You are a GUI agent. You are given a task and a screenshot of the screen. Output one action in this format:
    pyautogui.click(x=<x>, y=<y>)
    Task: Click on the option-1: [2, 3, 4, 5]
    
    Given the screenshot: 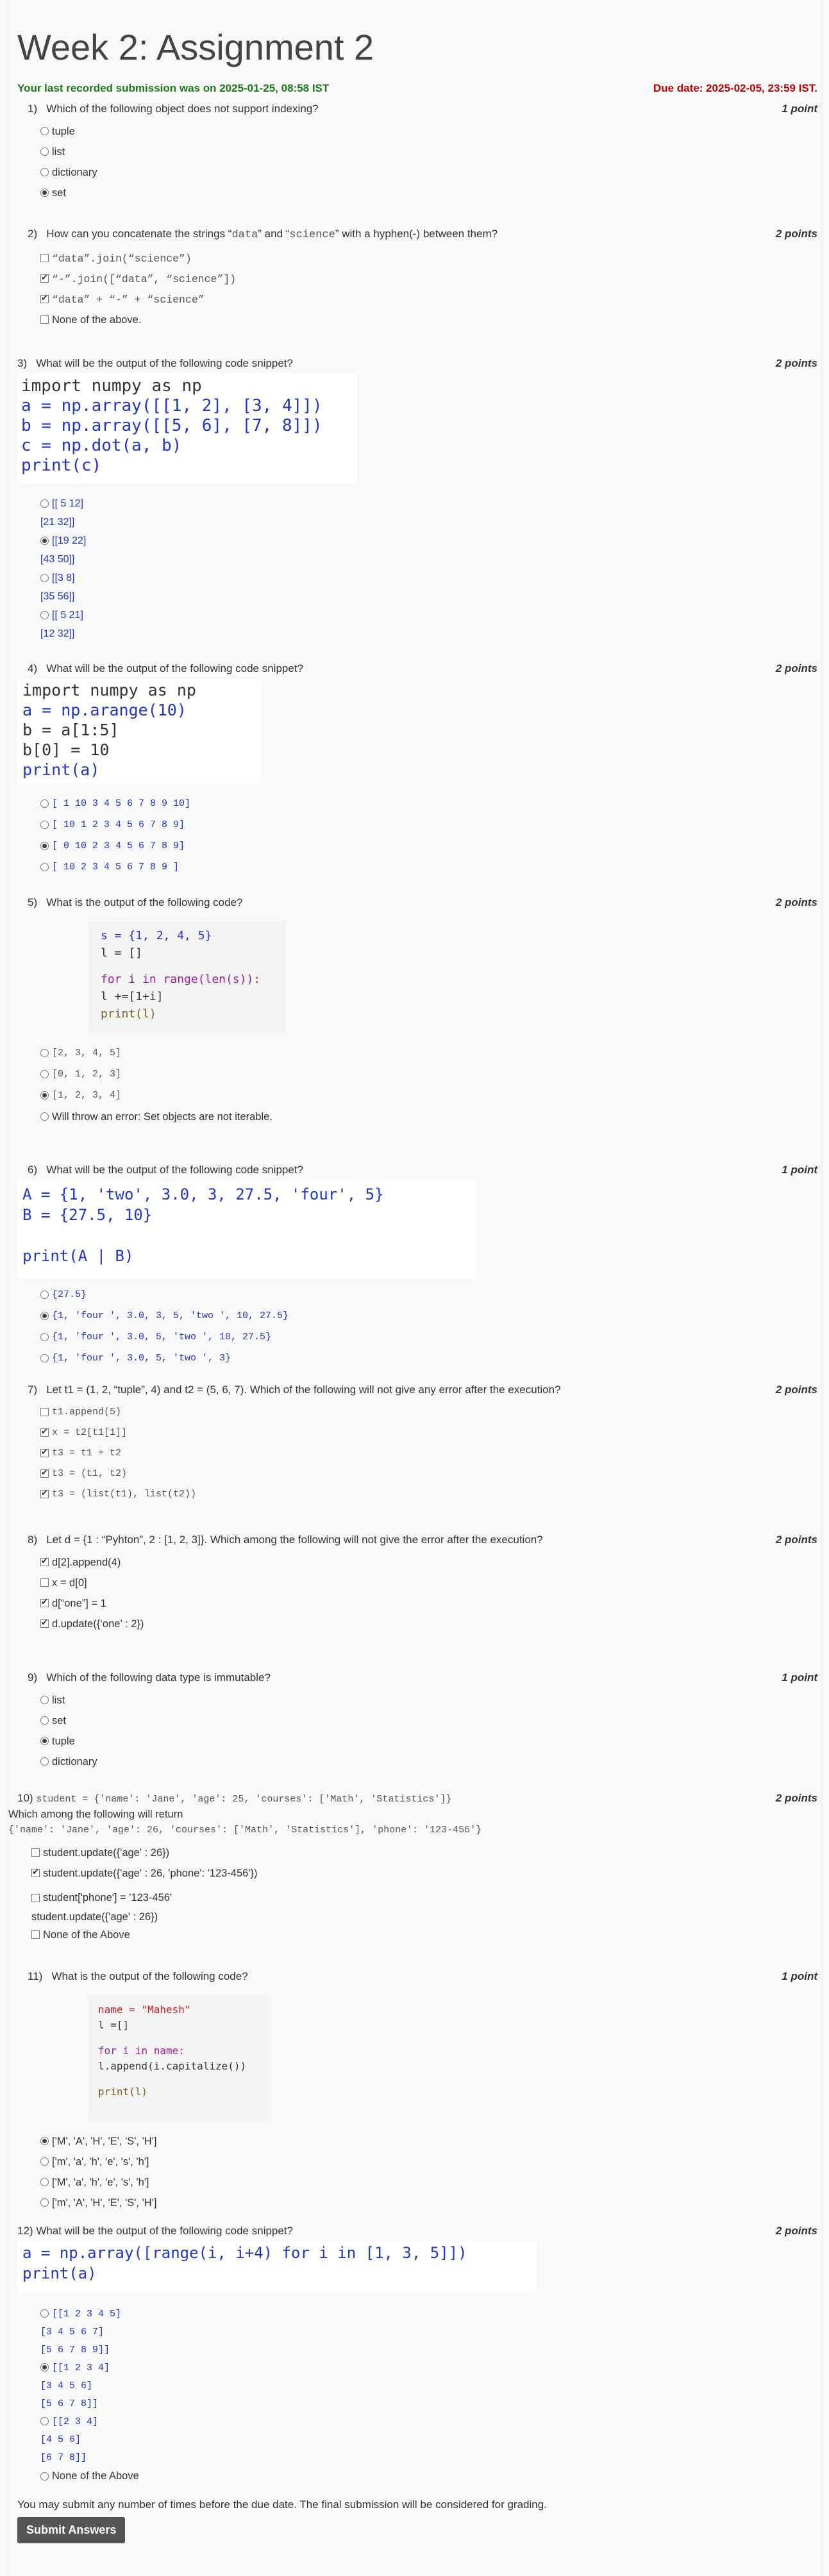 What is the action you would take?
    pyautogui.click(x=428, y=1058)
    